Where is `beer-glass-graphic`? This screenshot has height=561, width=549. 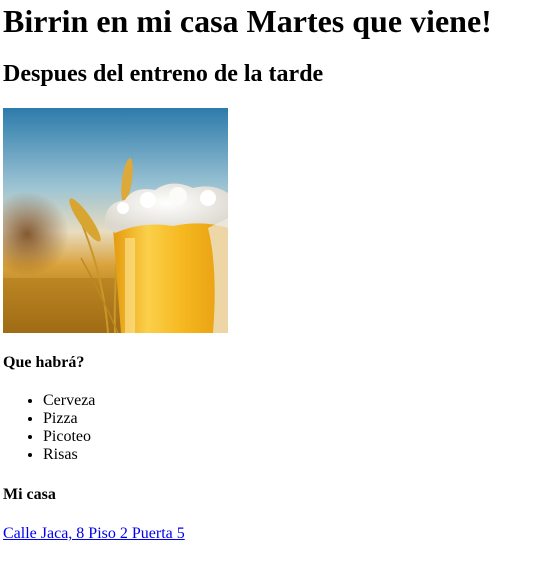
beer-glass-graphic is located at coordinates (166, 258).